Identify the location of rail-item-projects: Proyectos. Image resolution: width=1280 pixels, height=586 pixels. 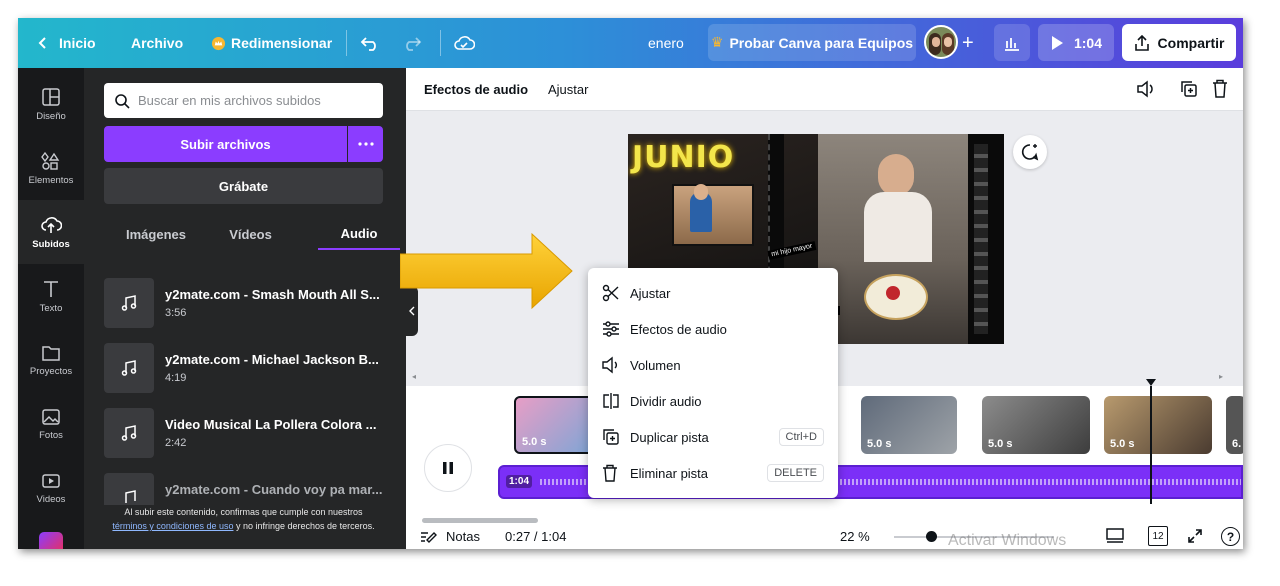
(51, 360).